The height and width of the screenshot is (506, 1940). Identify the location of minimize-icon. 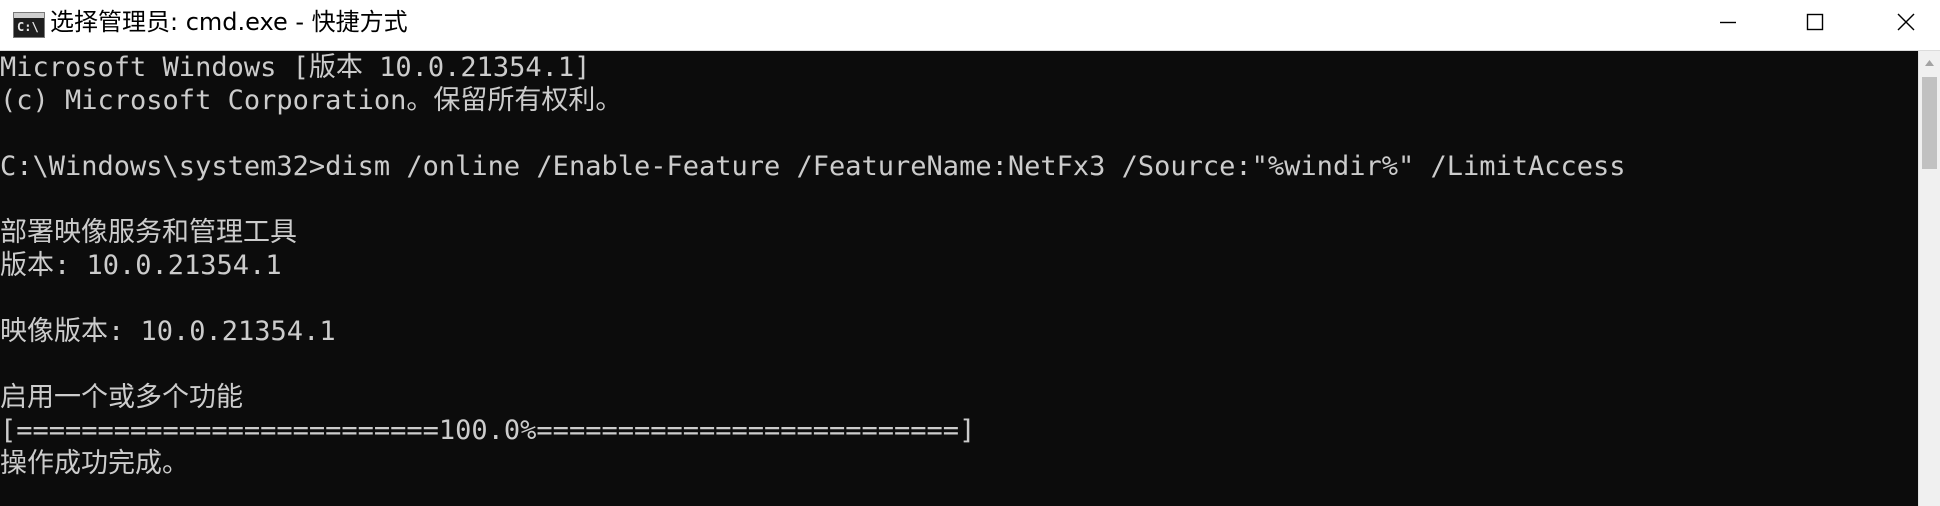
(1728, 22).